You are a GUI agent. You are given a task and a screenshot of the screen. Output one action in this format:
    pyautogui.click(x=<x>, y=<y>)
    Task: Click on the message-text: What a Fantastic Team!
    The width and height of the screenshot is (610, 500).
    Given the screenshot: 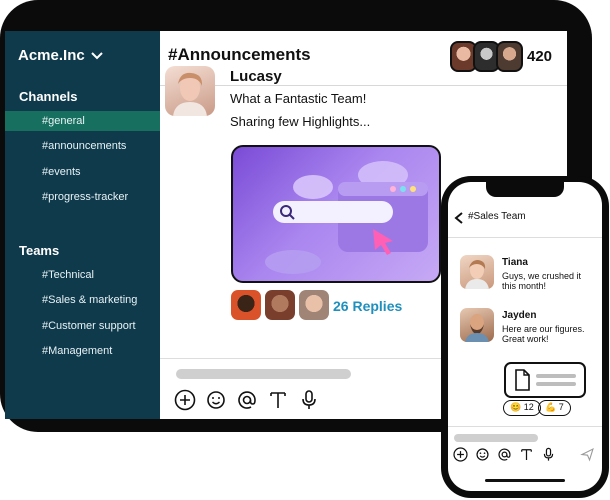 What is the action you would take?
    pyautogui.click(x=298, y=98)
    